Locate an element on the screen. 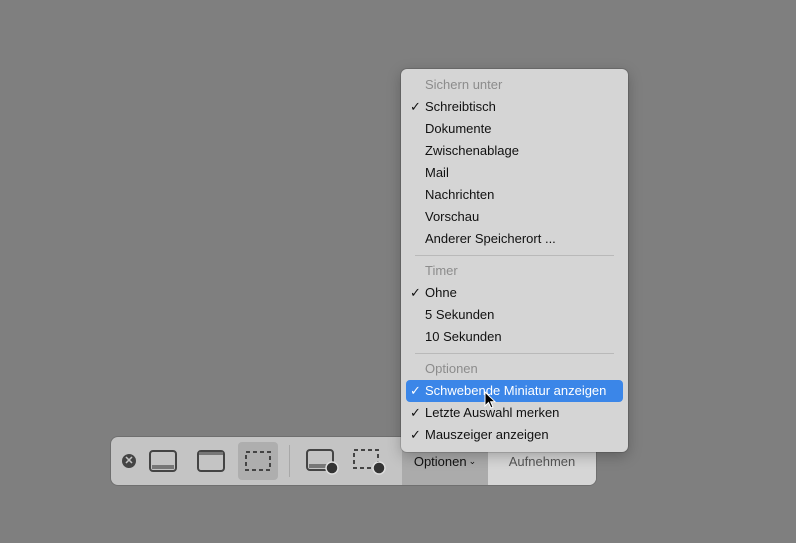 The height and width of the screenshot is (543, 796). menu-item-save-location: ✓ Schreibtisch is located at coordinates (514, 107).